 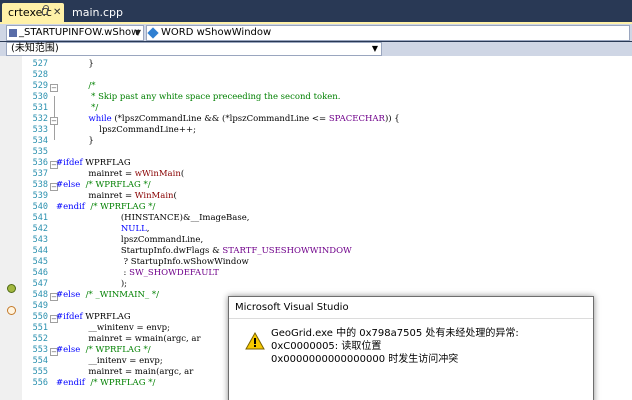 I want to click on line-number: 529, so click(x=40, y=86).